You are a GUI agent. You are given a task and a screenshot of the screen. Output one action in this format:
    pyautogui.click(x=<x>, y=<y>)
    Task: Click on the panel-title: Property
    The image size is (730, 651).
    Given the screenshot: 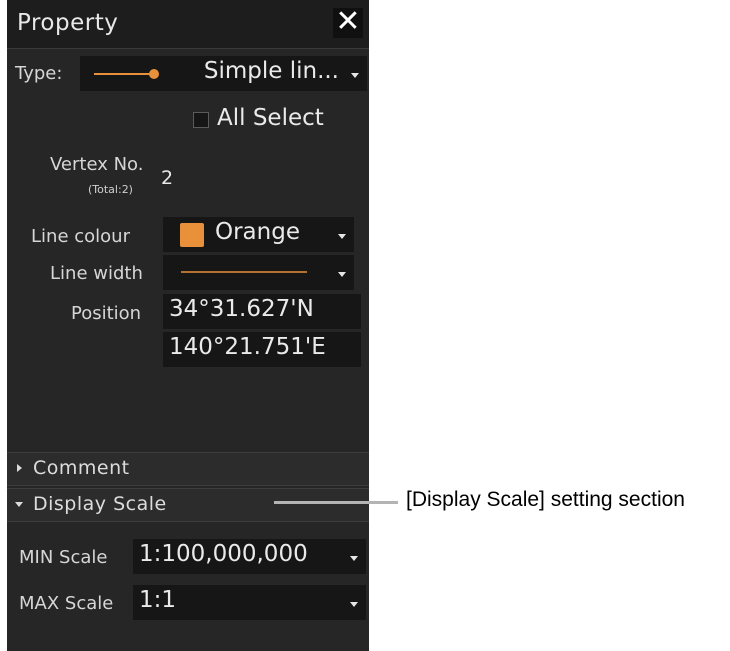 What is the action you would take?
    pyautogui.click(x=68, y=23)
    